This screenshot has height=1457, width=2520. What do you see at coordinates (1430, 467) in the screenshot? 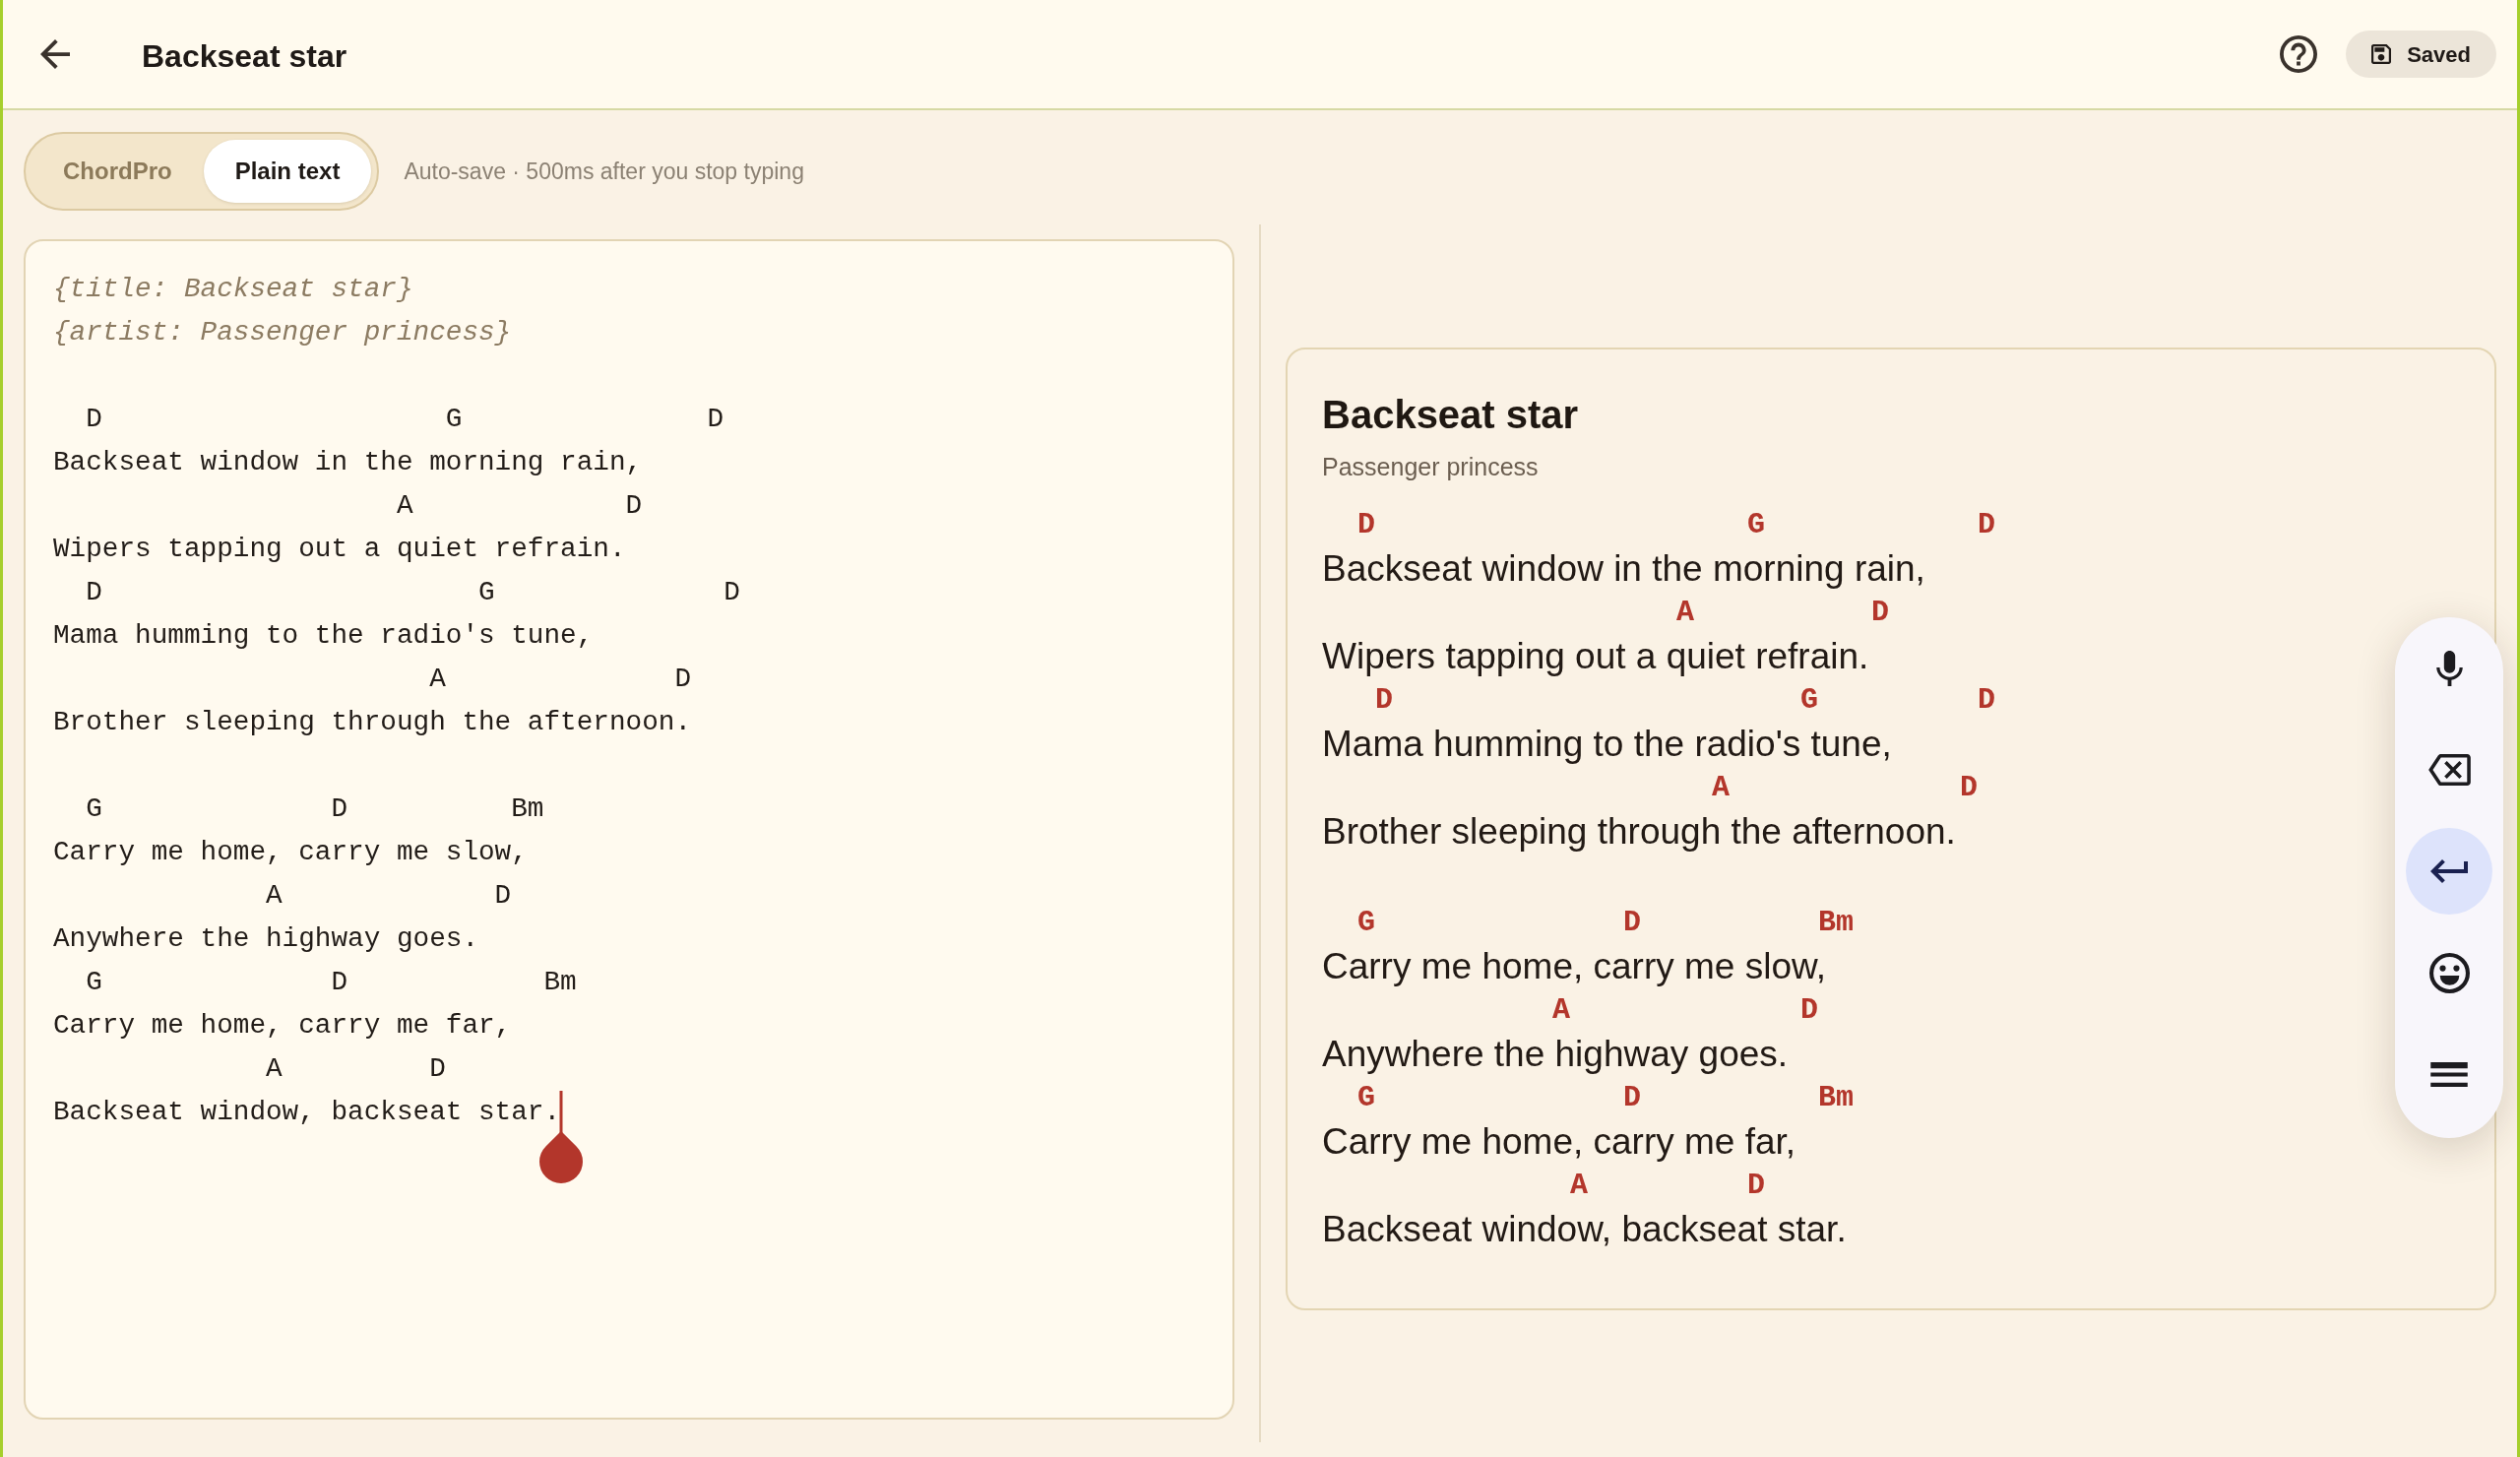
I see `artist-name: Passenger princess` at bounding box center [1430, 467].